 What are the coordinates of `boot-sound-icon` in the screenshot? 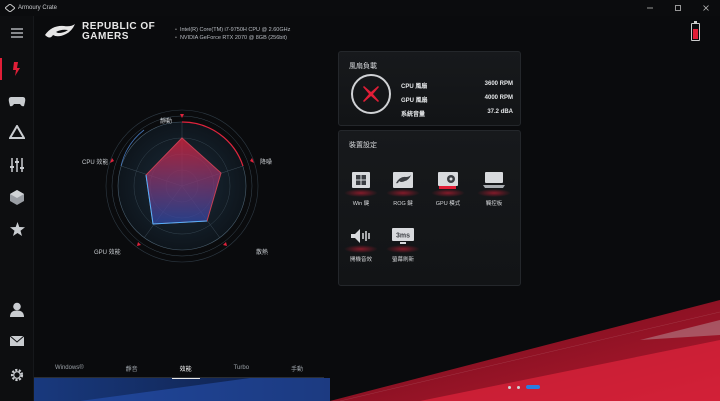 It's located at (361, 238).